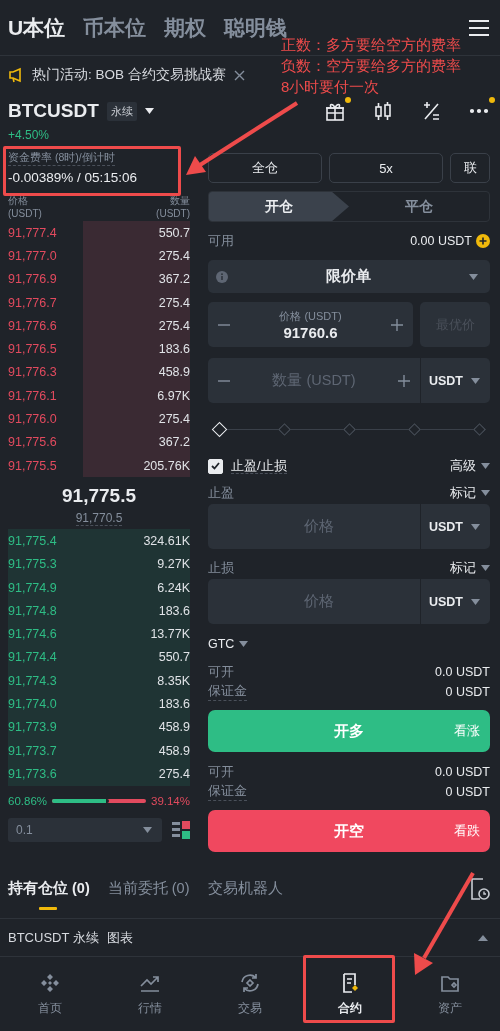 The width and height of the screenshot is (500, 1031). What do you see at coordinates (16, 75) in the screenshot?
I see `megaphone-icon` at bounding box center [16, 75].